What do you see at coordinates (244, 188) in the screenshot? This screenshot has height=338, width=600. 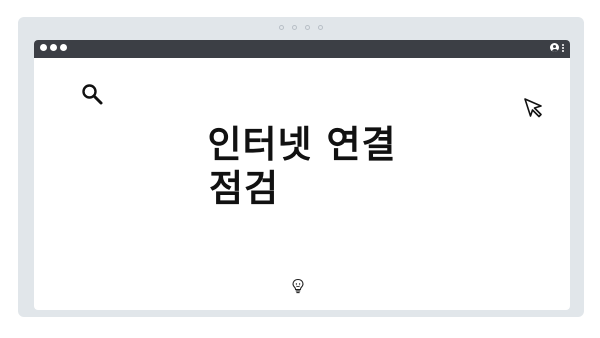 I see `page-title-line-2: 점검` at bounding box center [244, 188].